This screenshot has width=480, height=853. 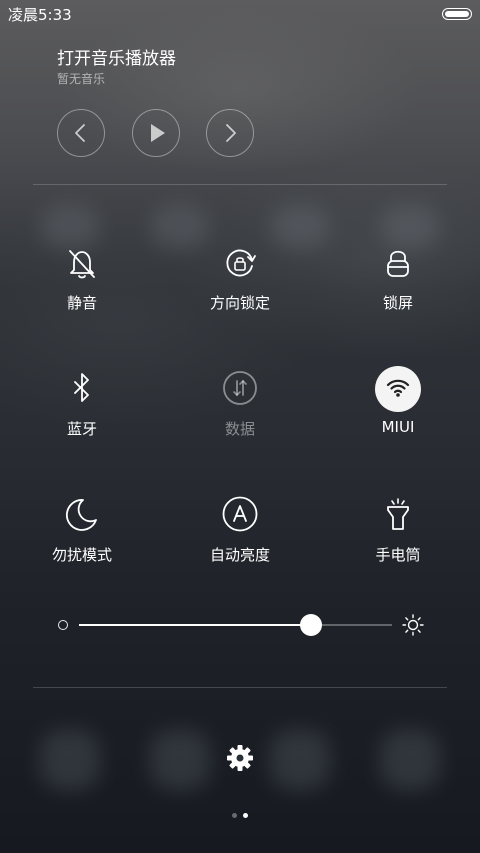 I want to click on toggle-lock-screen: 锁屏, so click(x=398, y=280).